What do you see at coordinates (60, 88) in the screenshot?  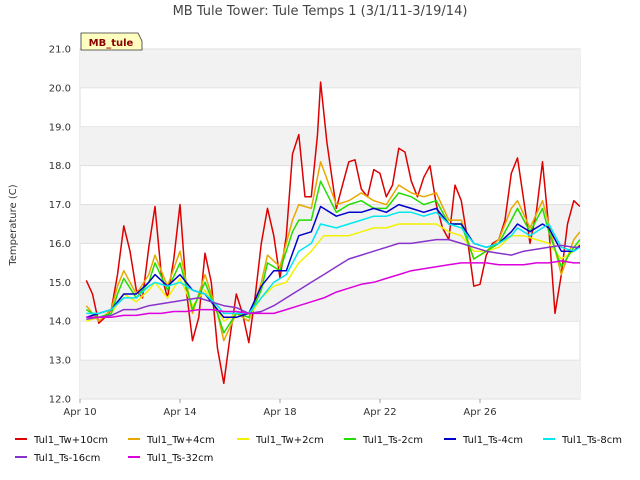 I see `y-tick-label: 20.0` at bounding box center [60, 88].